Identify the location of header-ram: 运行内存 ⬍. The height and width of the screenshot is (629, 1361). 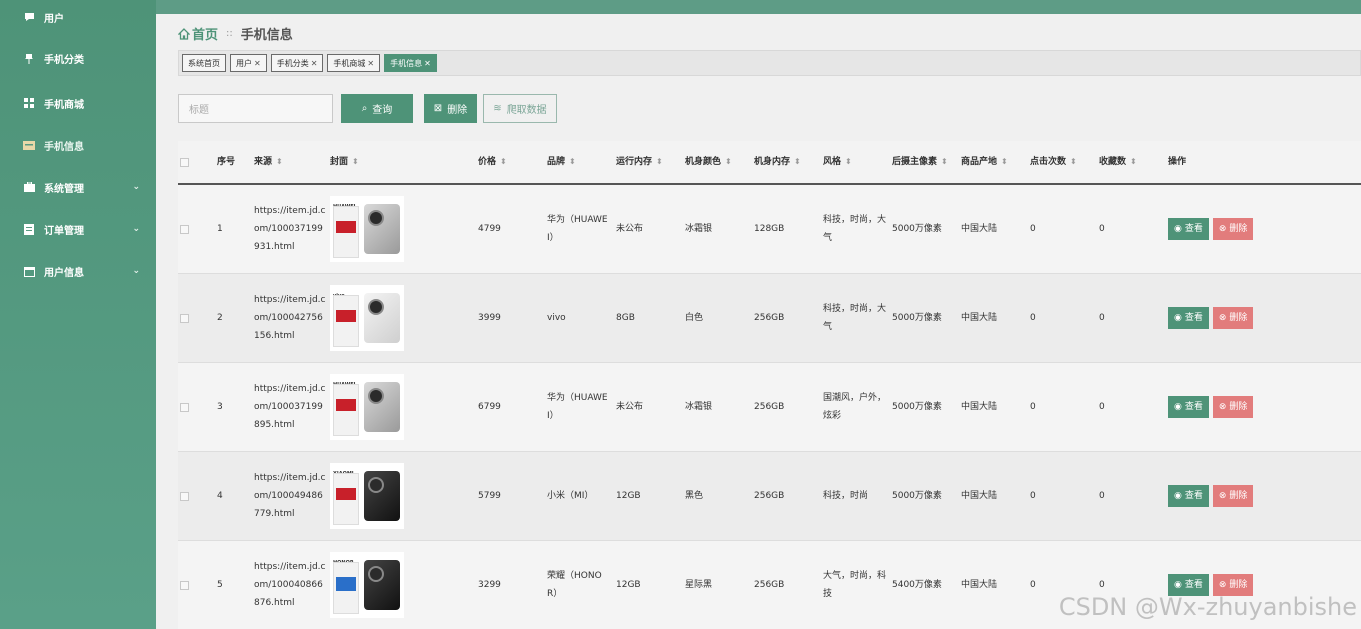
(650, 162).